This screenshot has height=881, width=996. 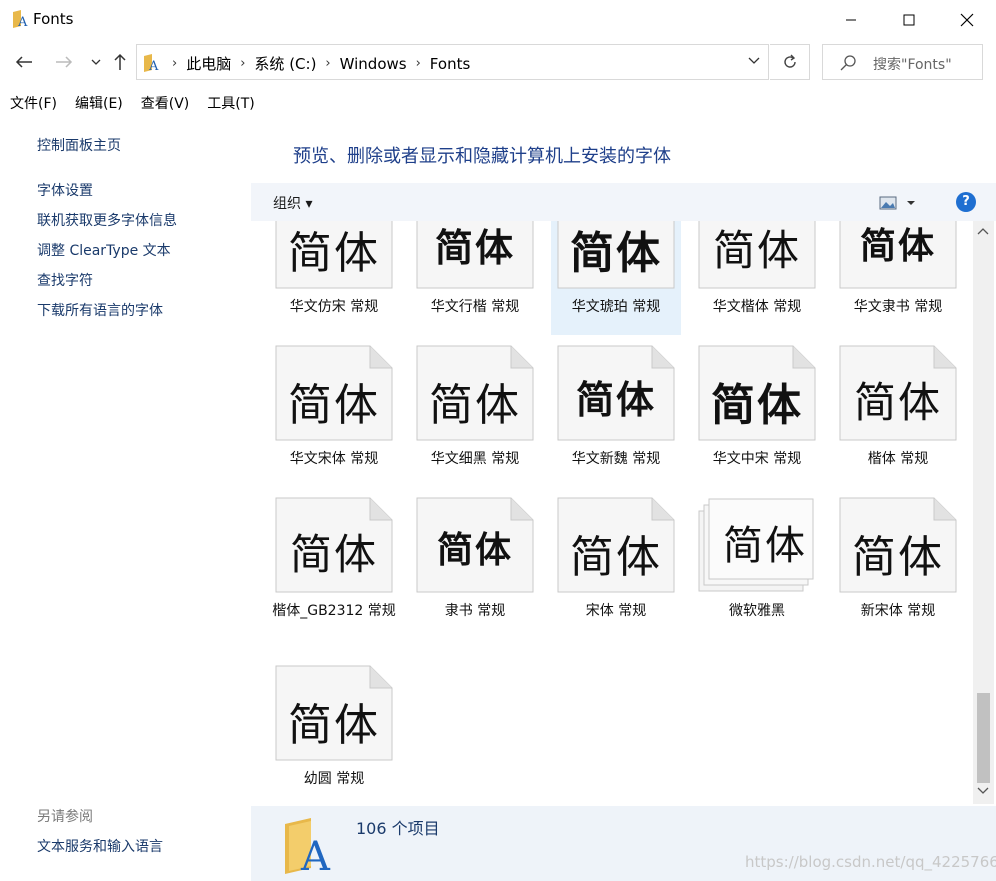 What do you see at coordinates (107, 220) in the screenshot?
I see `link-get-font-info-online: 联机获取更多字体信息` at bounding box center [107, 220].